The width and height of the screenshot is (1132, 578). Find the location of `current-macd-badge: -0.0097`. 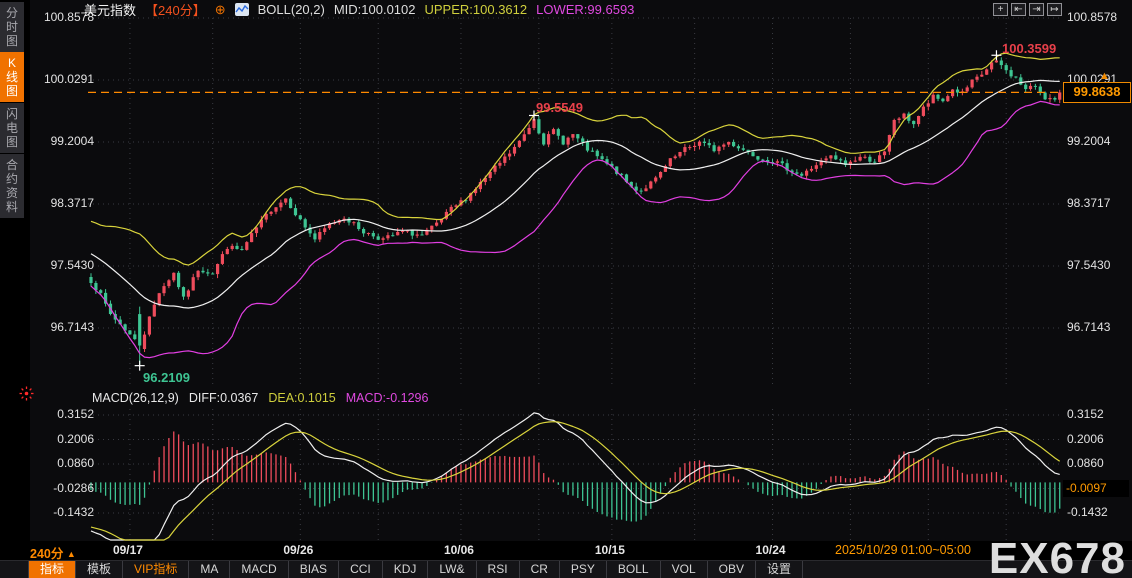

current-macd-badge: -0.0097 is located at coordinates (1096, 488).